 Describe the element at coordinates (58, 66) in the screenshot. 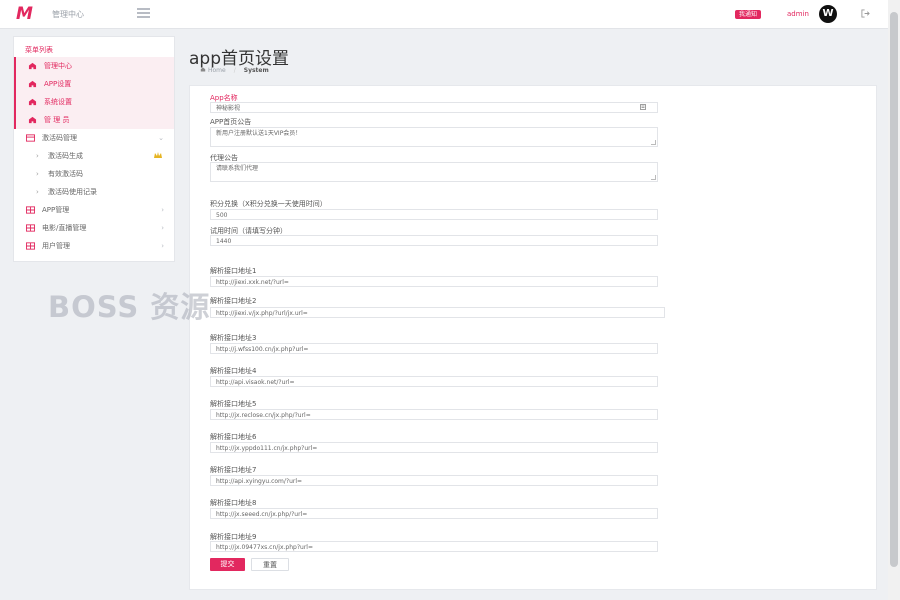

I see `sidebar-item-label: 管理中心` at that location.